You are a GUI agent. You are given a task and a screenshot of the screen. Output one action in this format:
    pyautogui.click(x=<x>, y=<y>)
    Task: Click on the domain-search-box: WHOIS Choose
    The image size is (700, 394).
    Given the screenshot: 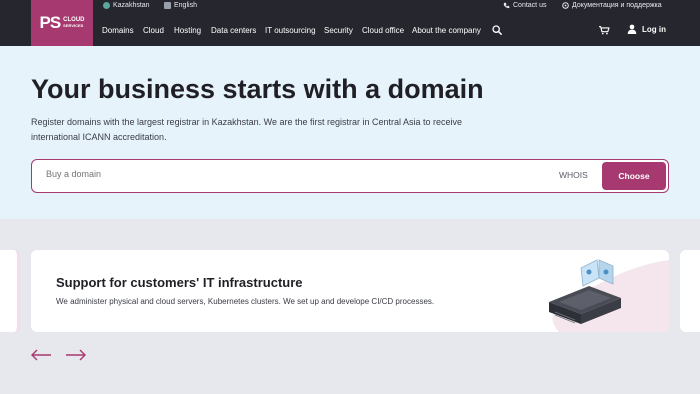 What is the action you would take?
    pyautogui.click(x=350, y=176)
    